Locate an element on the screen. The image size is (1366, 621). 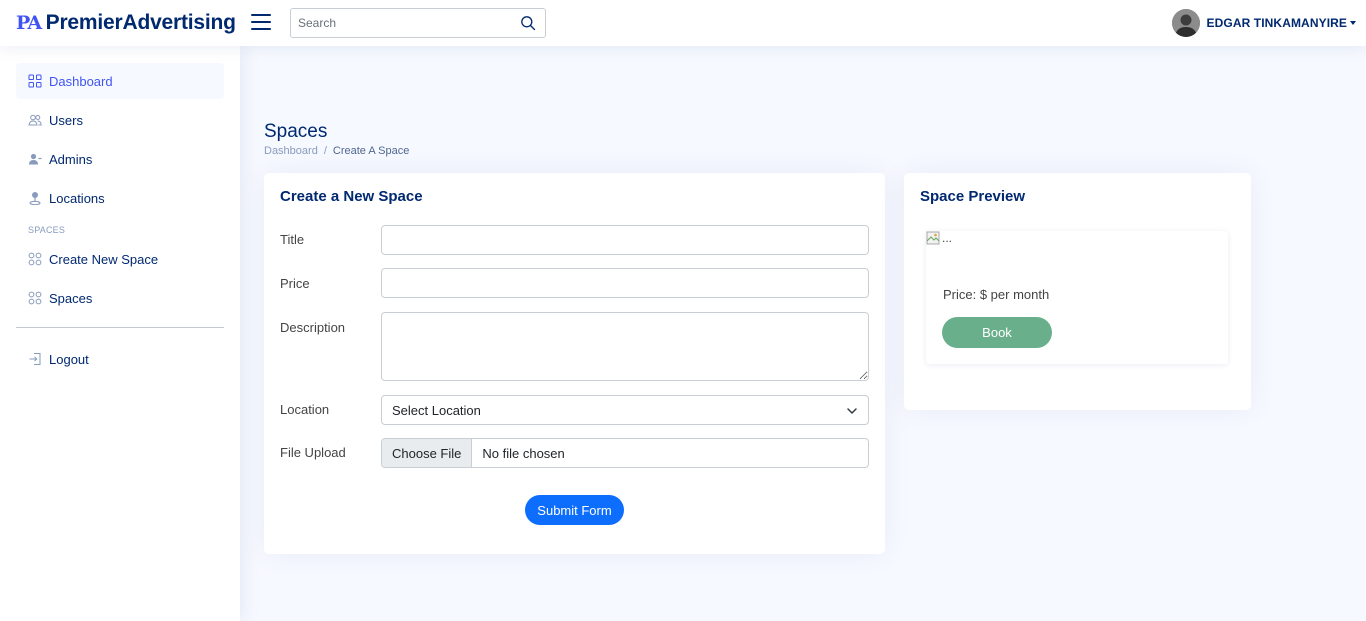
preview-title: Space Preview is located at coordinates (973, 196).